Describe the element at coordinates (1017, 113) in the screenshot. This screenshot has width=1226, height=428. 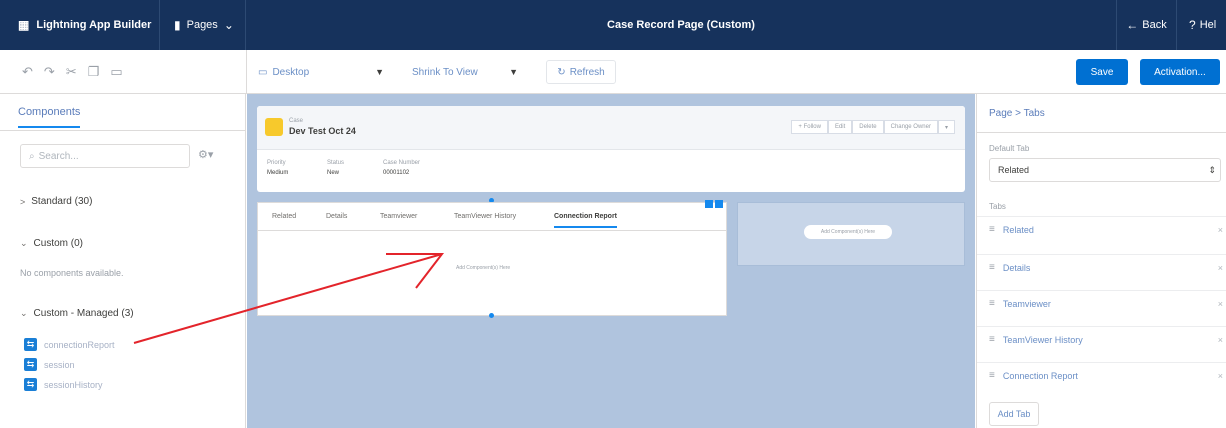
I see `breadcrumb: Page > Tabs` at that location.